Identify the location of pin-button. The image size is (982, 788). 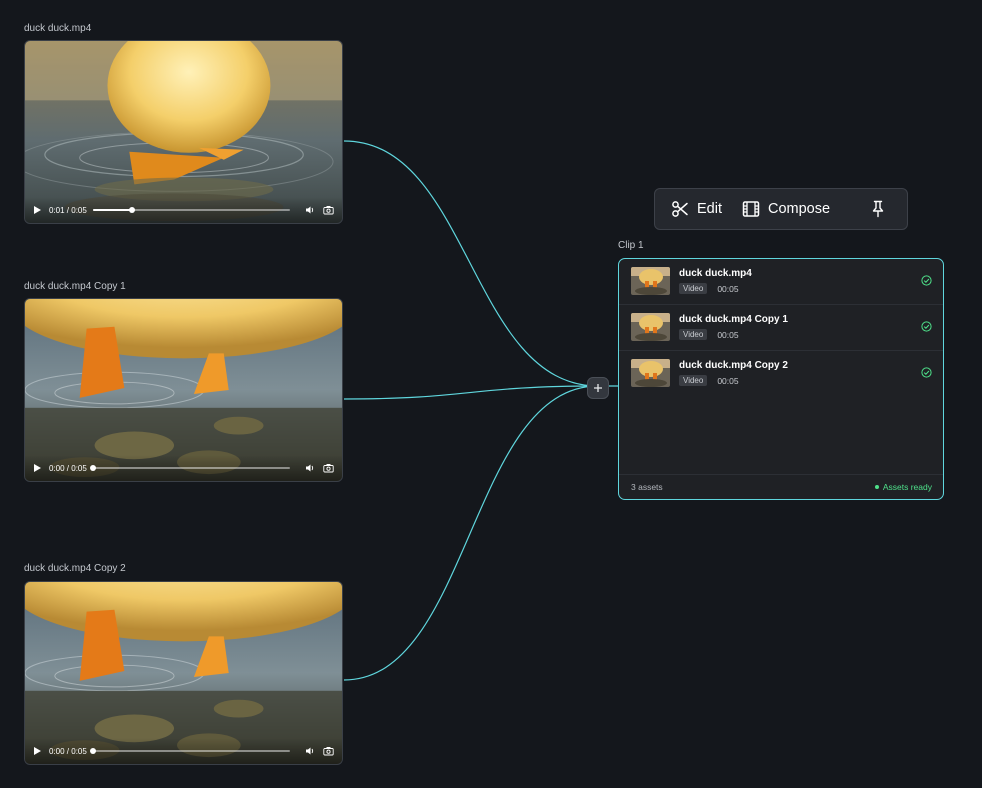
(882, 209).